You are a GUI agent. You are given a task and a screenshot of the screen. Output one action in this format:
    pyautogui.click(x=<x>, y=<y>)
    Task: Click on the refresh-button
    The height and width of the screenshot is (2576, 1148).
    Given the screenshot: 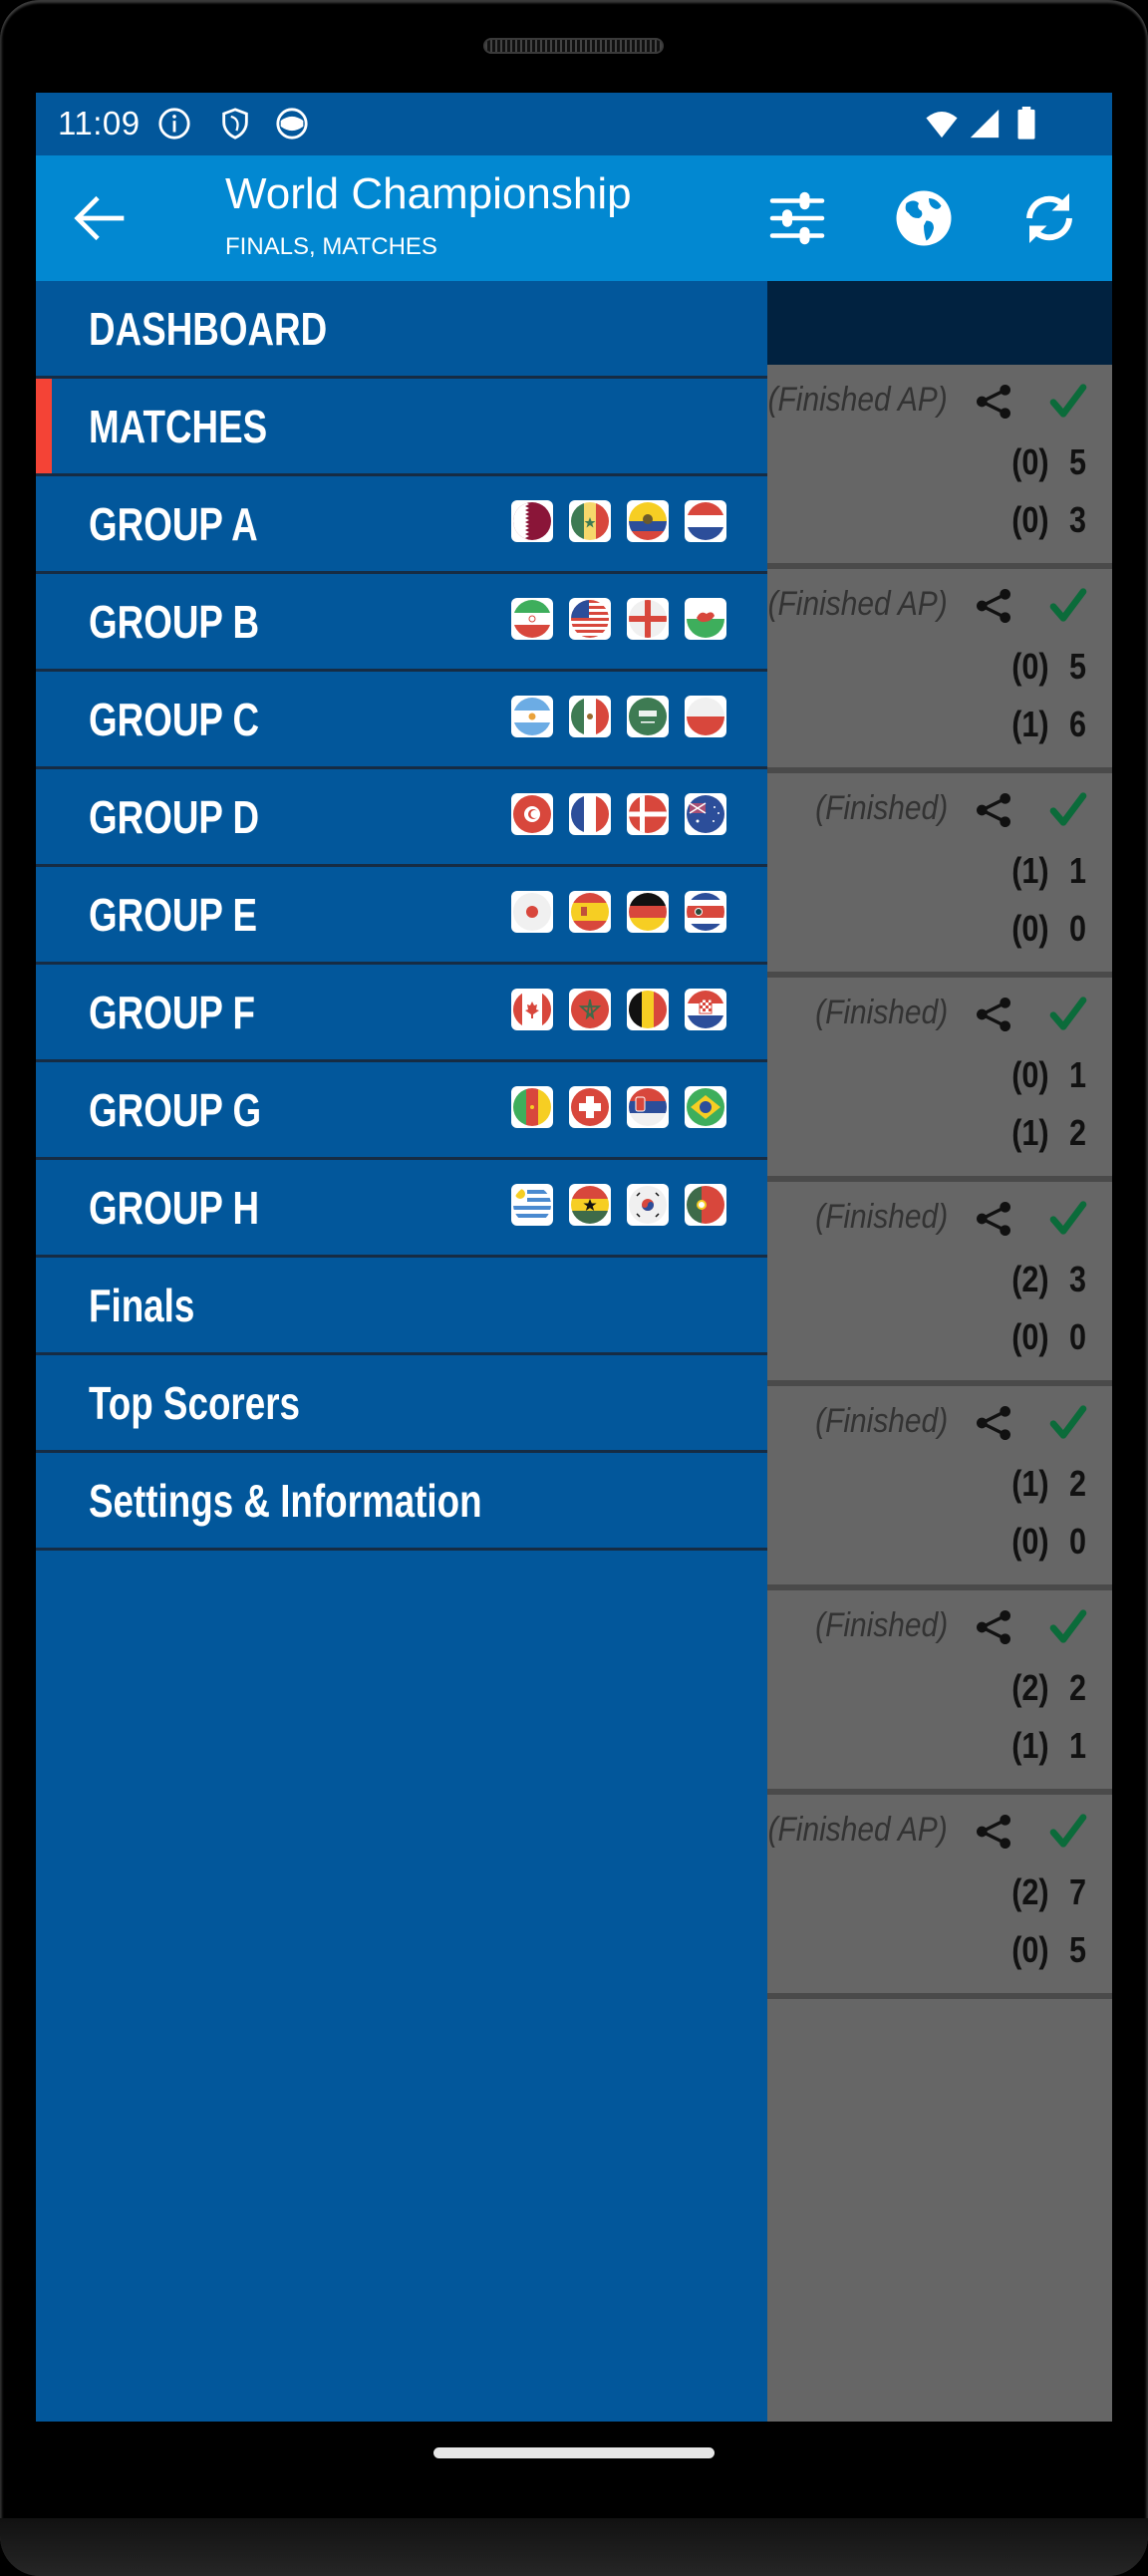 What is the action you would take?
    pyautogui.click(x=1049, y=218)
    